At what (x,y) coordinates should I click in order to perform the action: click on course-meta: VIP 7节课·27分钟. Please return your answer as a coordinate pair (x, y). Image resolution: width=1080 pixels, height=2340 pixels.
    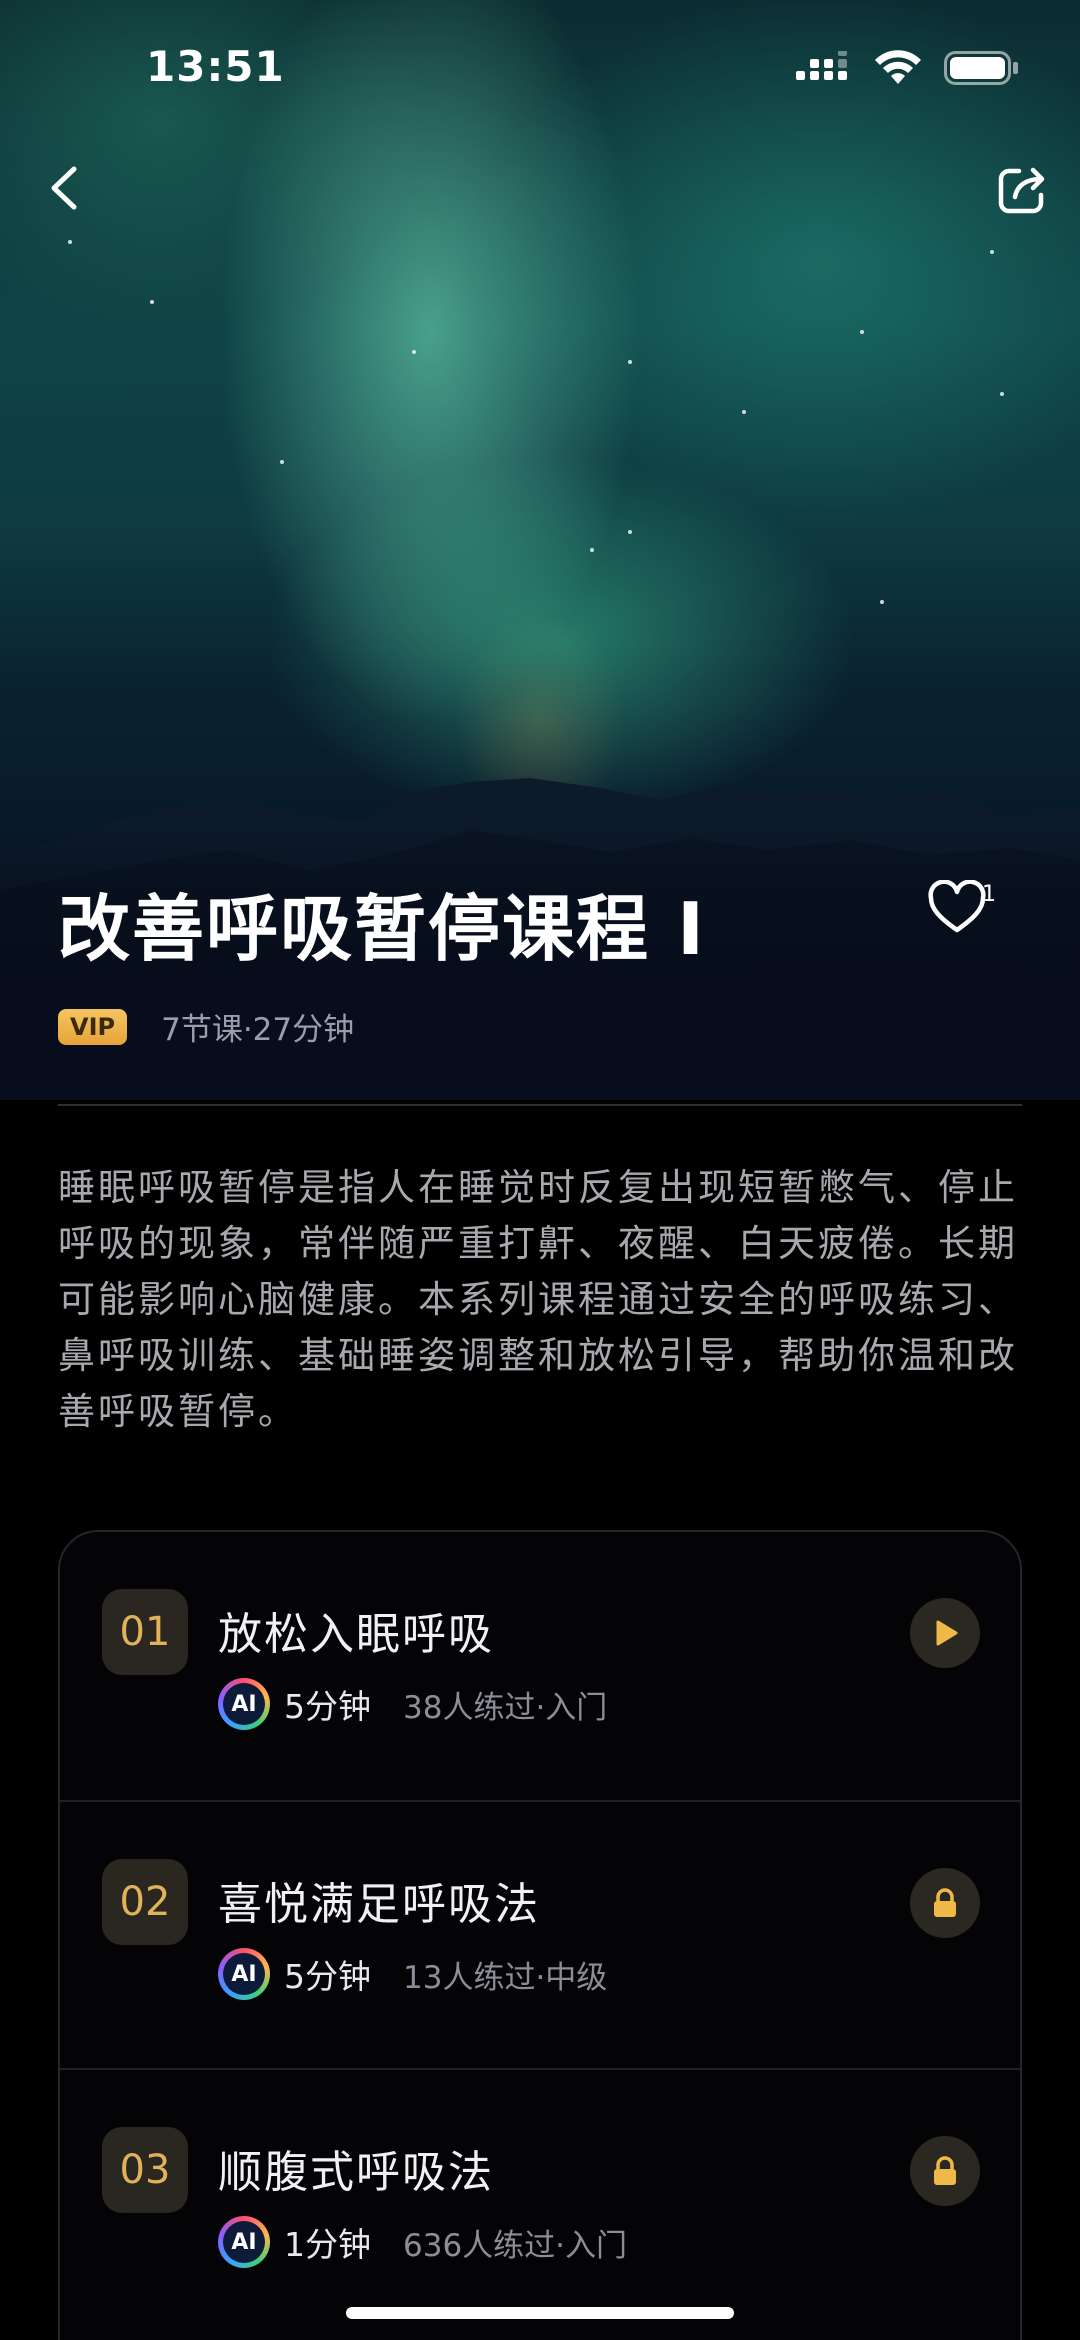
    Looking at the image, I should click on (206, 1026).